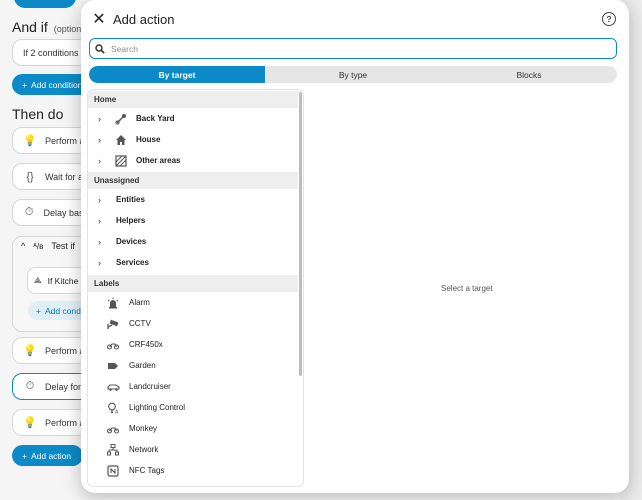 The height and width of the screenshot is (500, 642). What do you see at coordinates (193, 386) in the screenshot?
I see `label-item-landcruiser: Landcruiser` at bounding box center [193, 386].